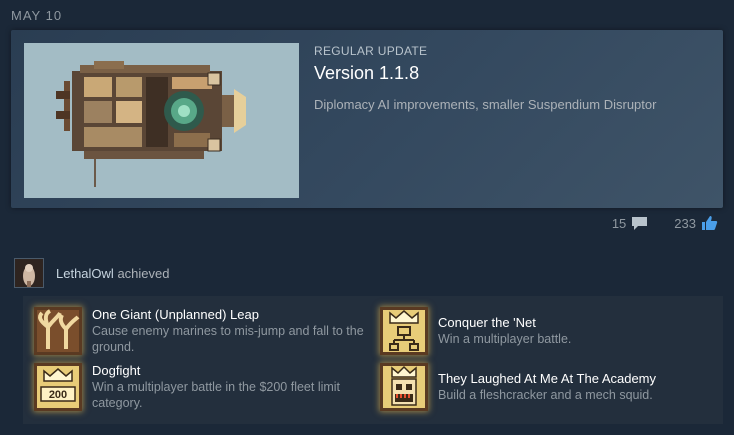 This screenshot has width=734, height=435. I want to click on thumbs-up-icon, so click(710, 223).